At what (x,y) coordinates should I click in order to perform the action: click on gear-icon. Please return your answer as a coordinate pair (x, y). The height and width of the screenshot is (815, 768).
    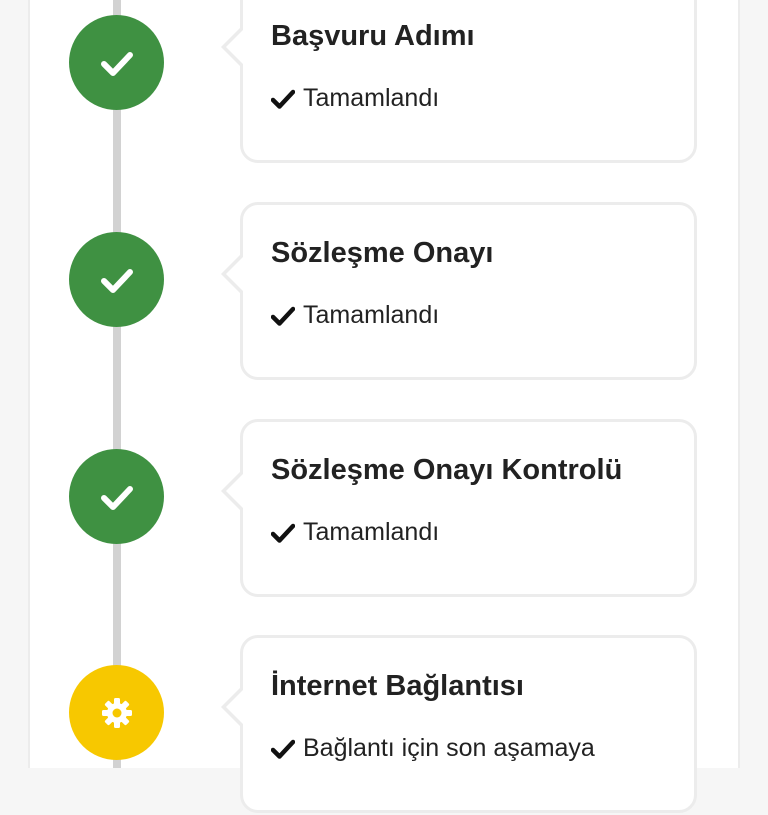
    Looking at the image, I should click on (116, 712).